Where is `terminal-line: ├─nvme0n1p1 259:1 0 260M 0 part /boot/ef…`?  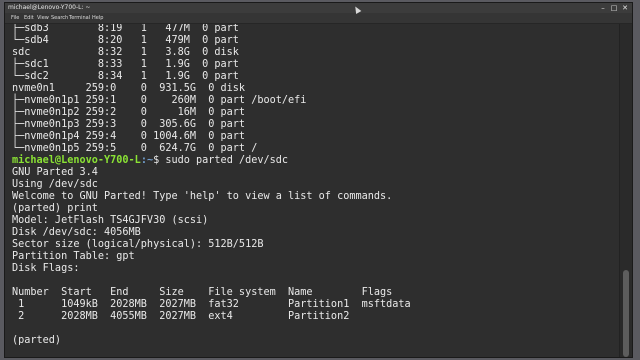 terminal-line: ├─nvme0n1p1 259:1 0 260M 0 part /boot/ef… is located at coordinates (159, 100).